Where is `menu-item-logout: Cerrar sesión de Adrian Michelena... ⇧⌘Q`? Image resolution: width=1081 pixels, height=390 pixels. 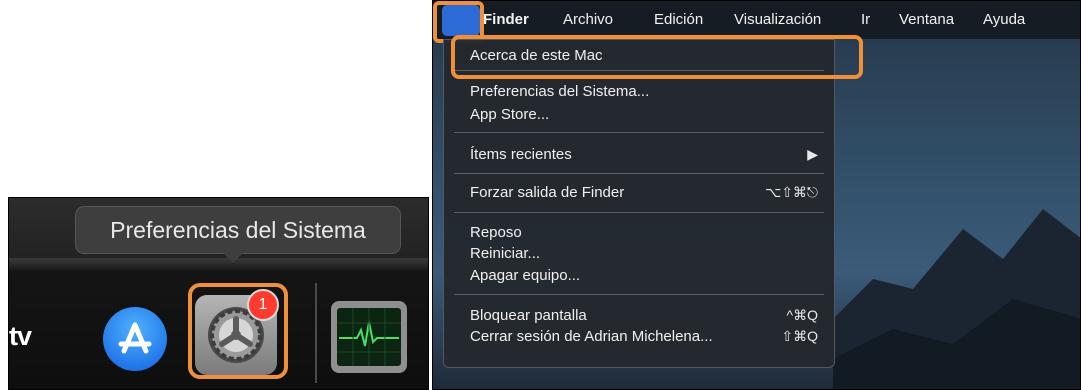 menu-item-logout: Cerrar sesión de Adrian Michelena... ⇧⌘Q is located at coordinates (644, 336).